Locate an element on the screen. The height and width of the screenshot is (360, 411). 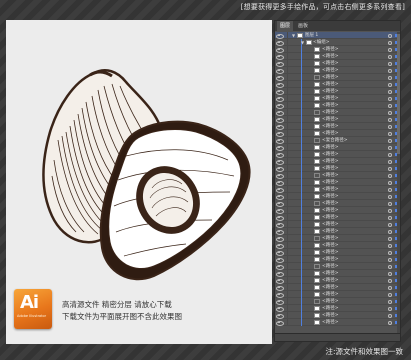
tab-artboards: 画板 is located at coordinates (303, 26).